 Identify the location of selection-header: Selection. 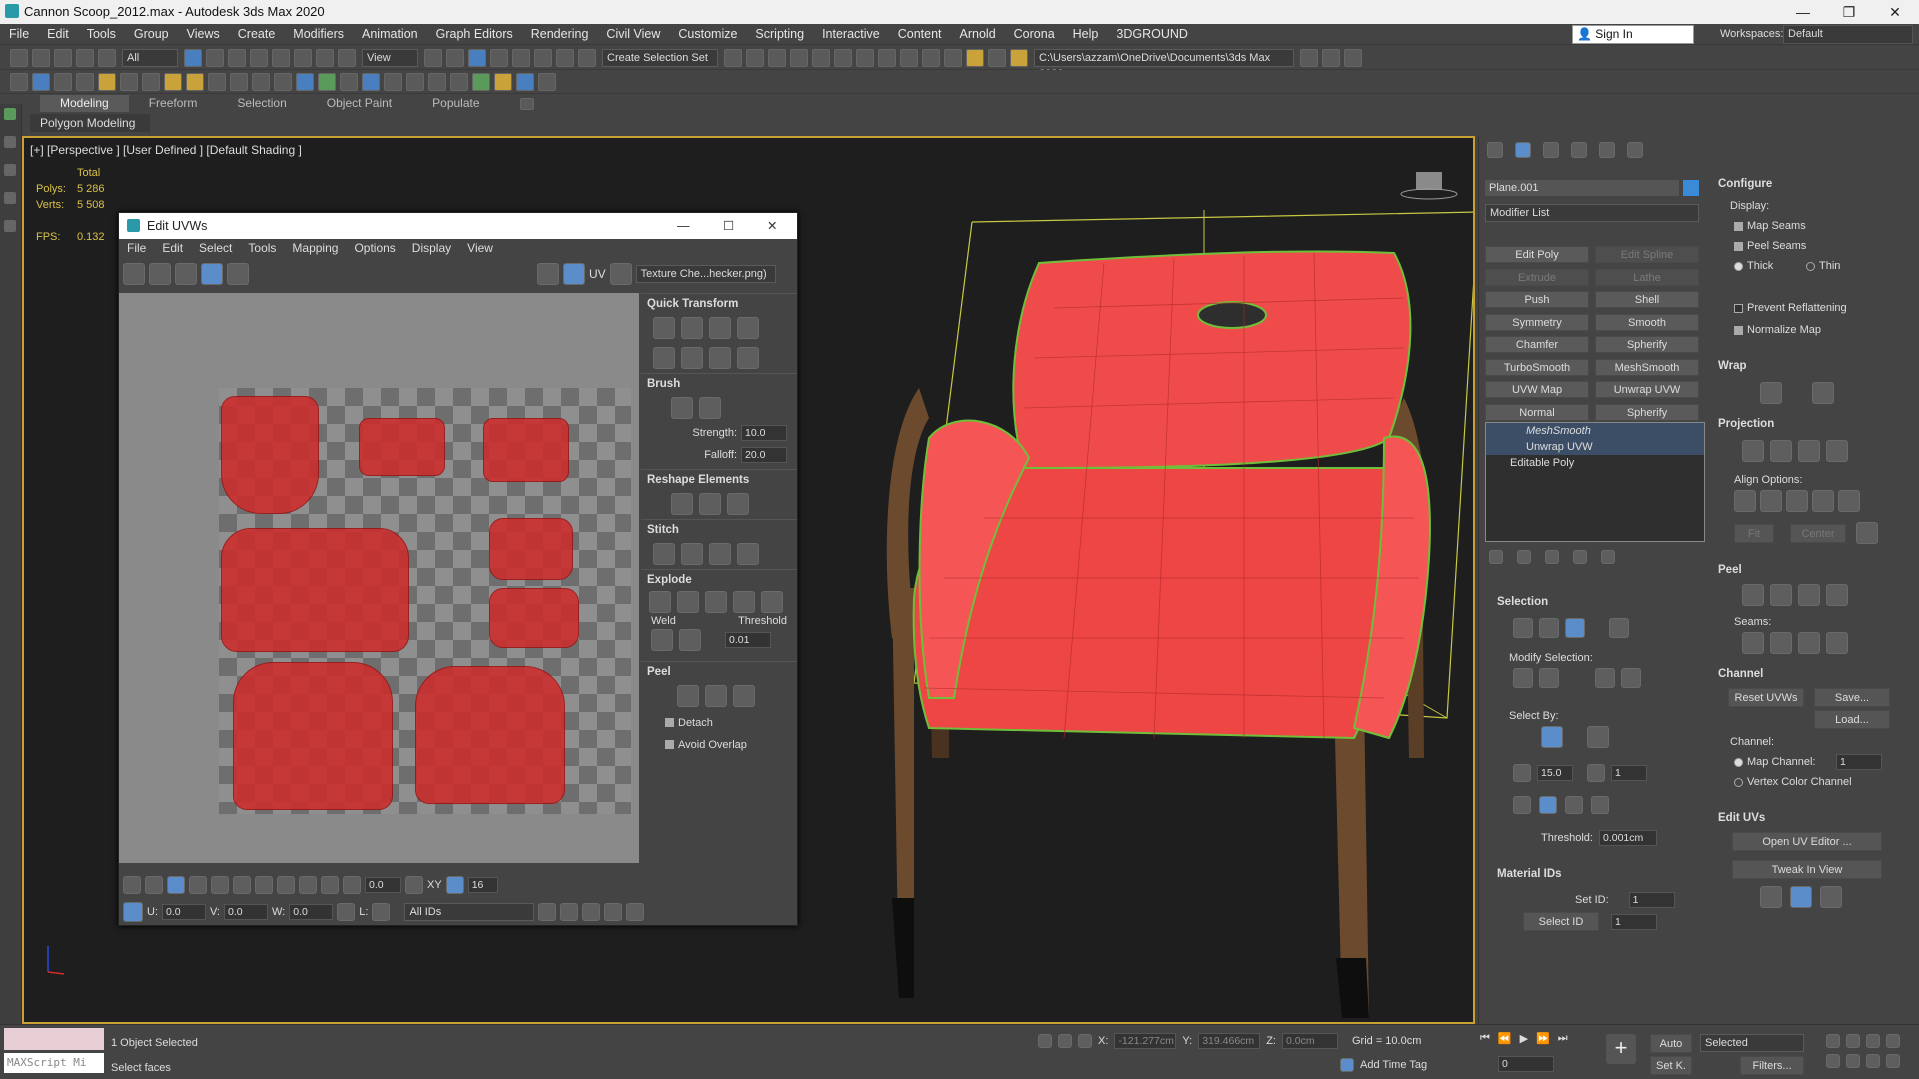
(1522, 602).